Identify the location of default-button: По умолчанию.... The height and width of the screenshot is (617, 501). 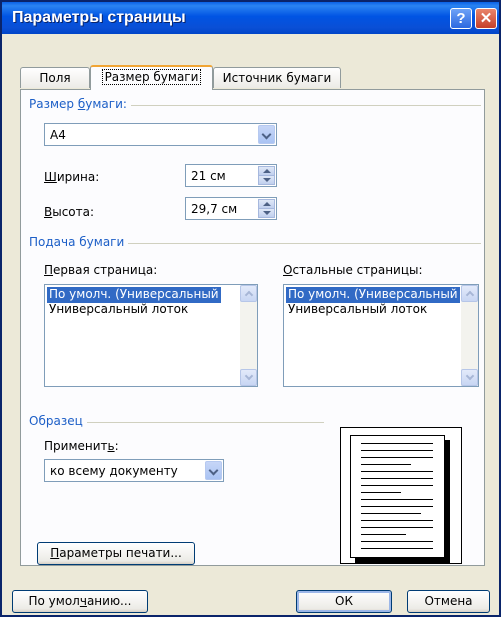
(80, 601).